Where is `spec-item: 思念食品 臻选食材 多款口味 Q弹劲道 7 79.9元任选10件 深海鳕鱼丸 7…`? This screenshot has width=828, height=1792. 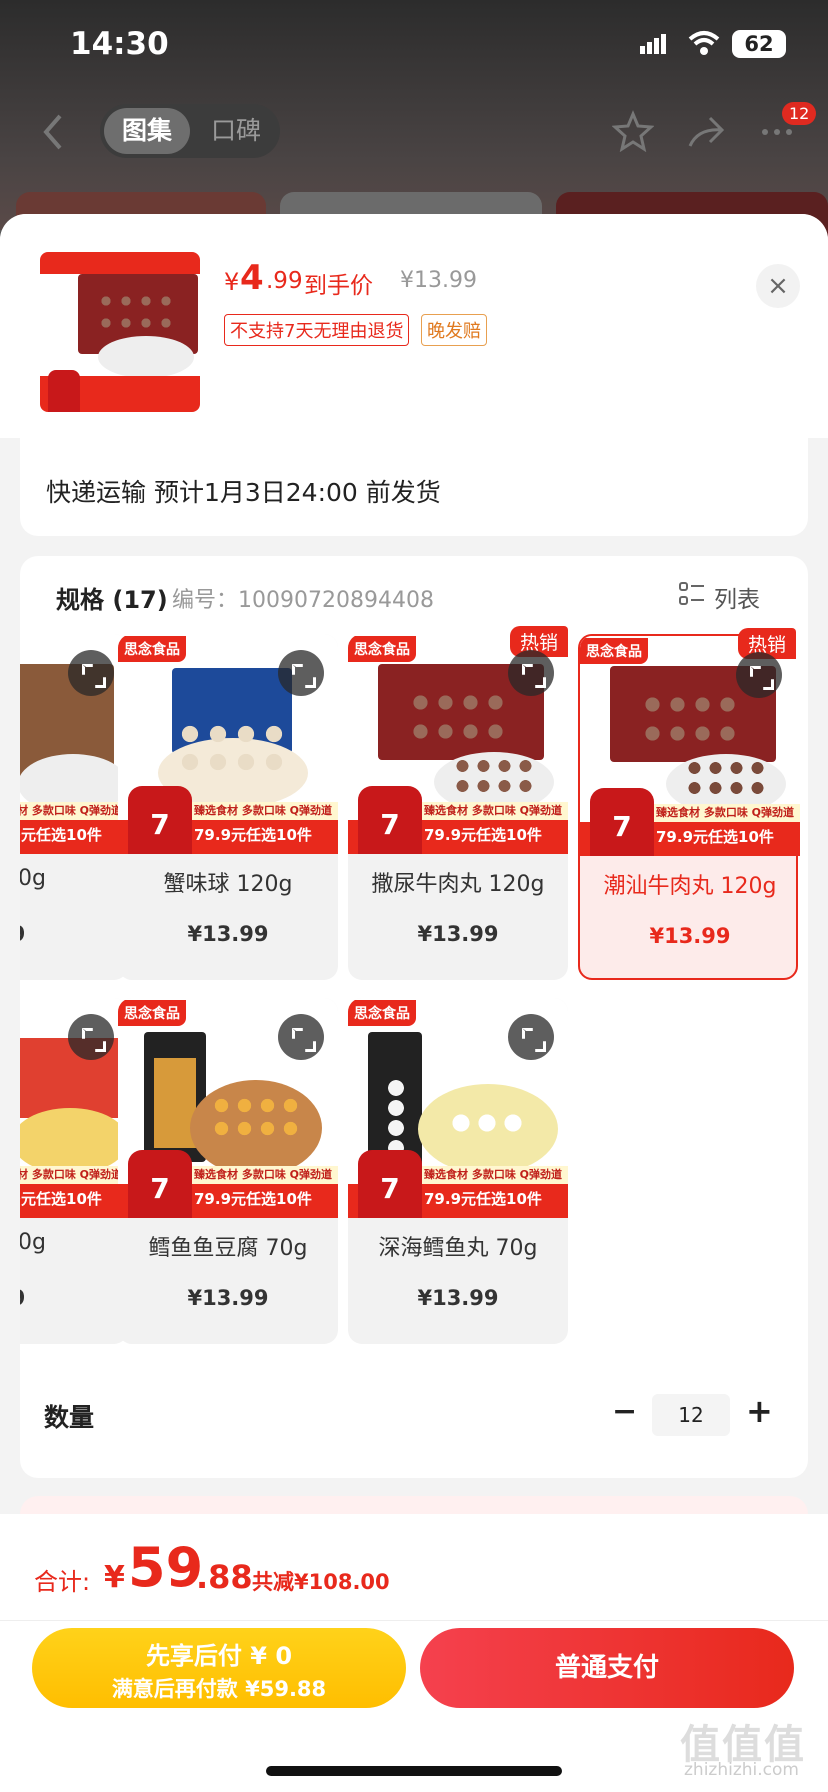
spec-item: 思念食品 臻选食材 多款口味 Q弹劲道 7 79.9元任选10件 深海鳕鱼丸 7… is located at coordinates (458, 1171).